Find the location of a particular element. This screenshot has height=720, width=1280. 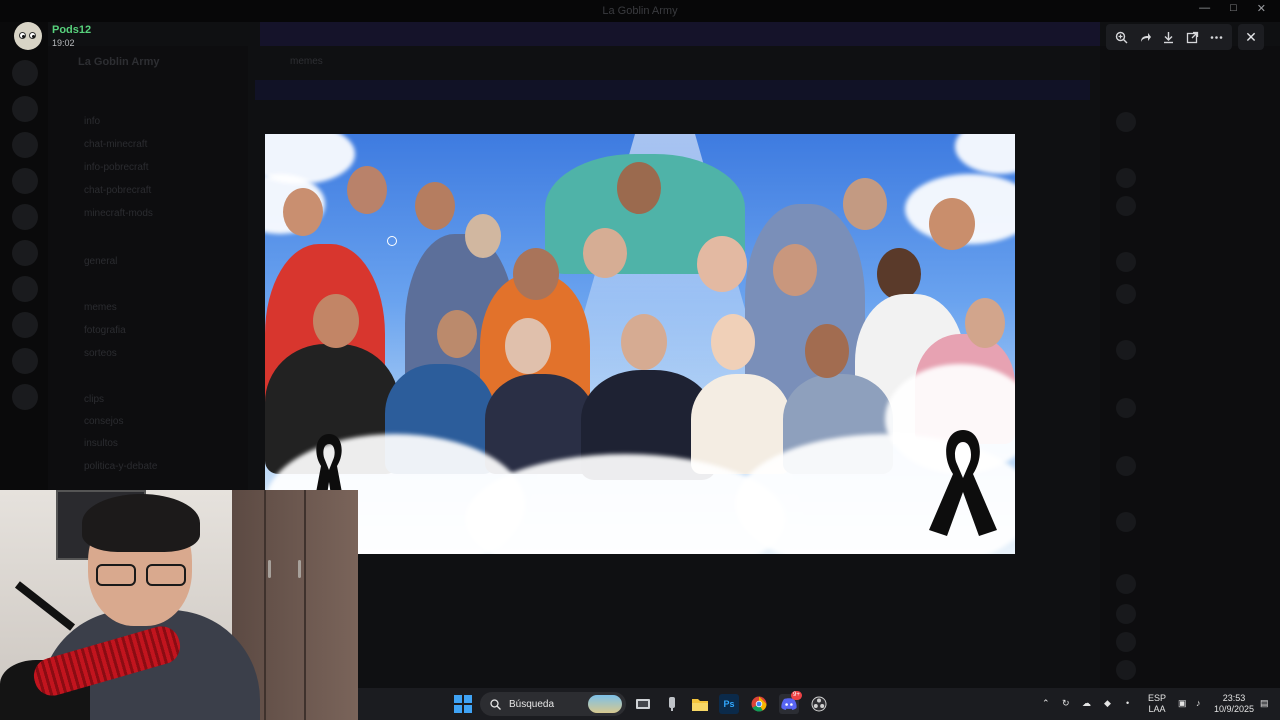

channel-item: info is located at coordinates (92, 121).